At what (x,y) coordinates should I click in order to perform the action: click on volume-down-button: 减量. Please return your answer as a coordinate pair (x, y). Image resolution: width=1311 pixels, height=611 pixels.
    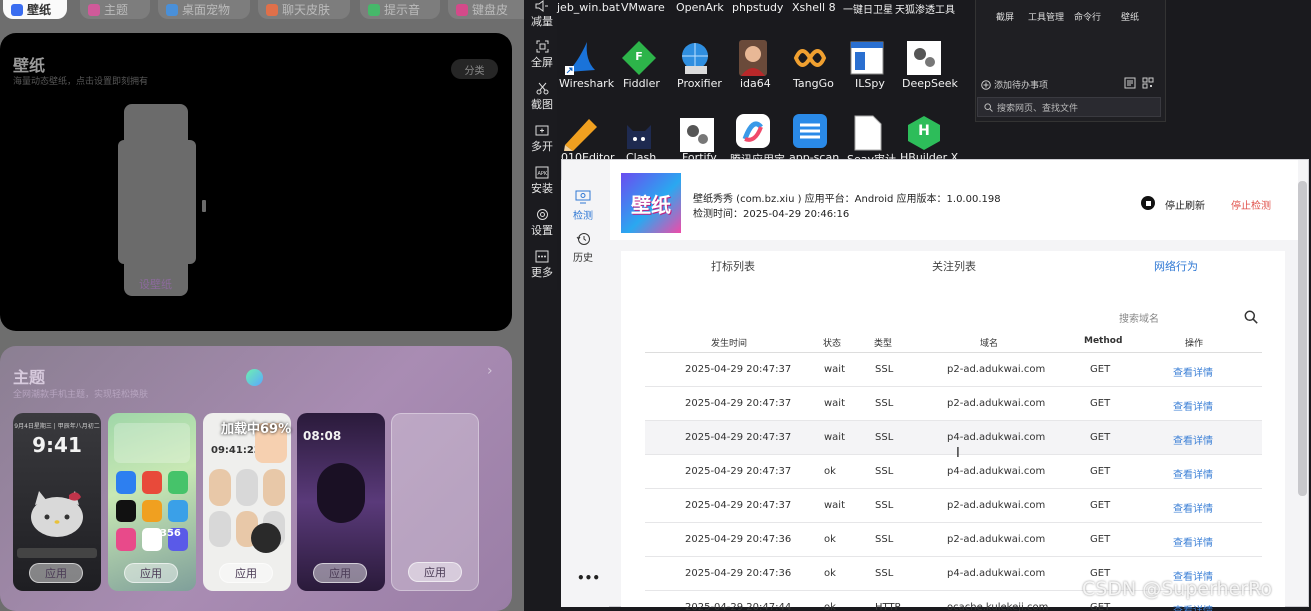
    Looking at the image, I should click on (542, 14).